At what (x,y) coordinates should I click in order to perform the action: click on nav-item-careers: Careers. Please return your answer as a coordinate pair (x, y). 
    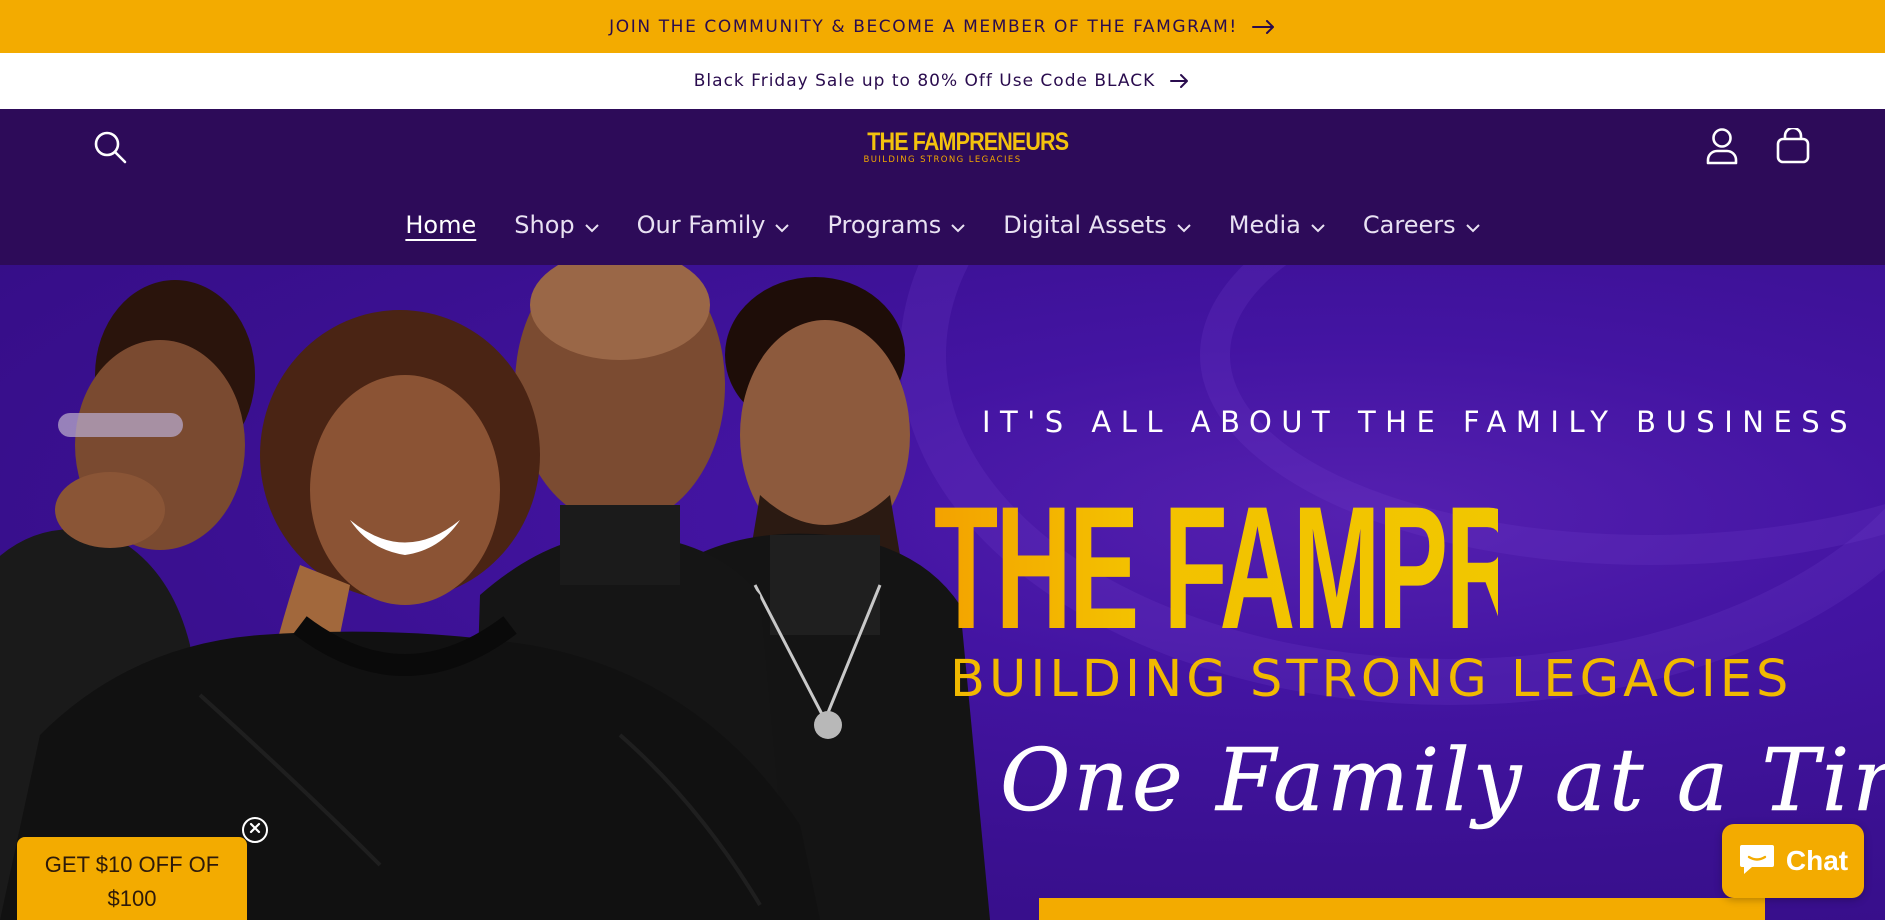
    Looking at the image, I should click on (1421, 225).